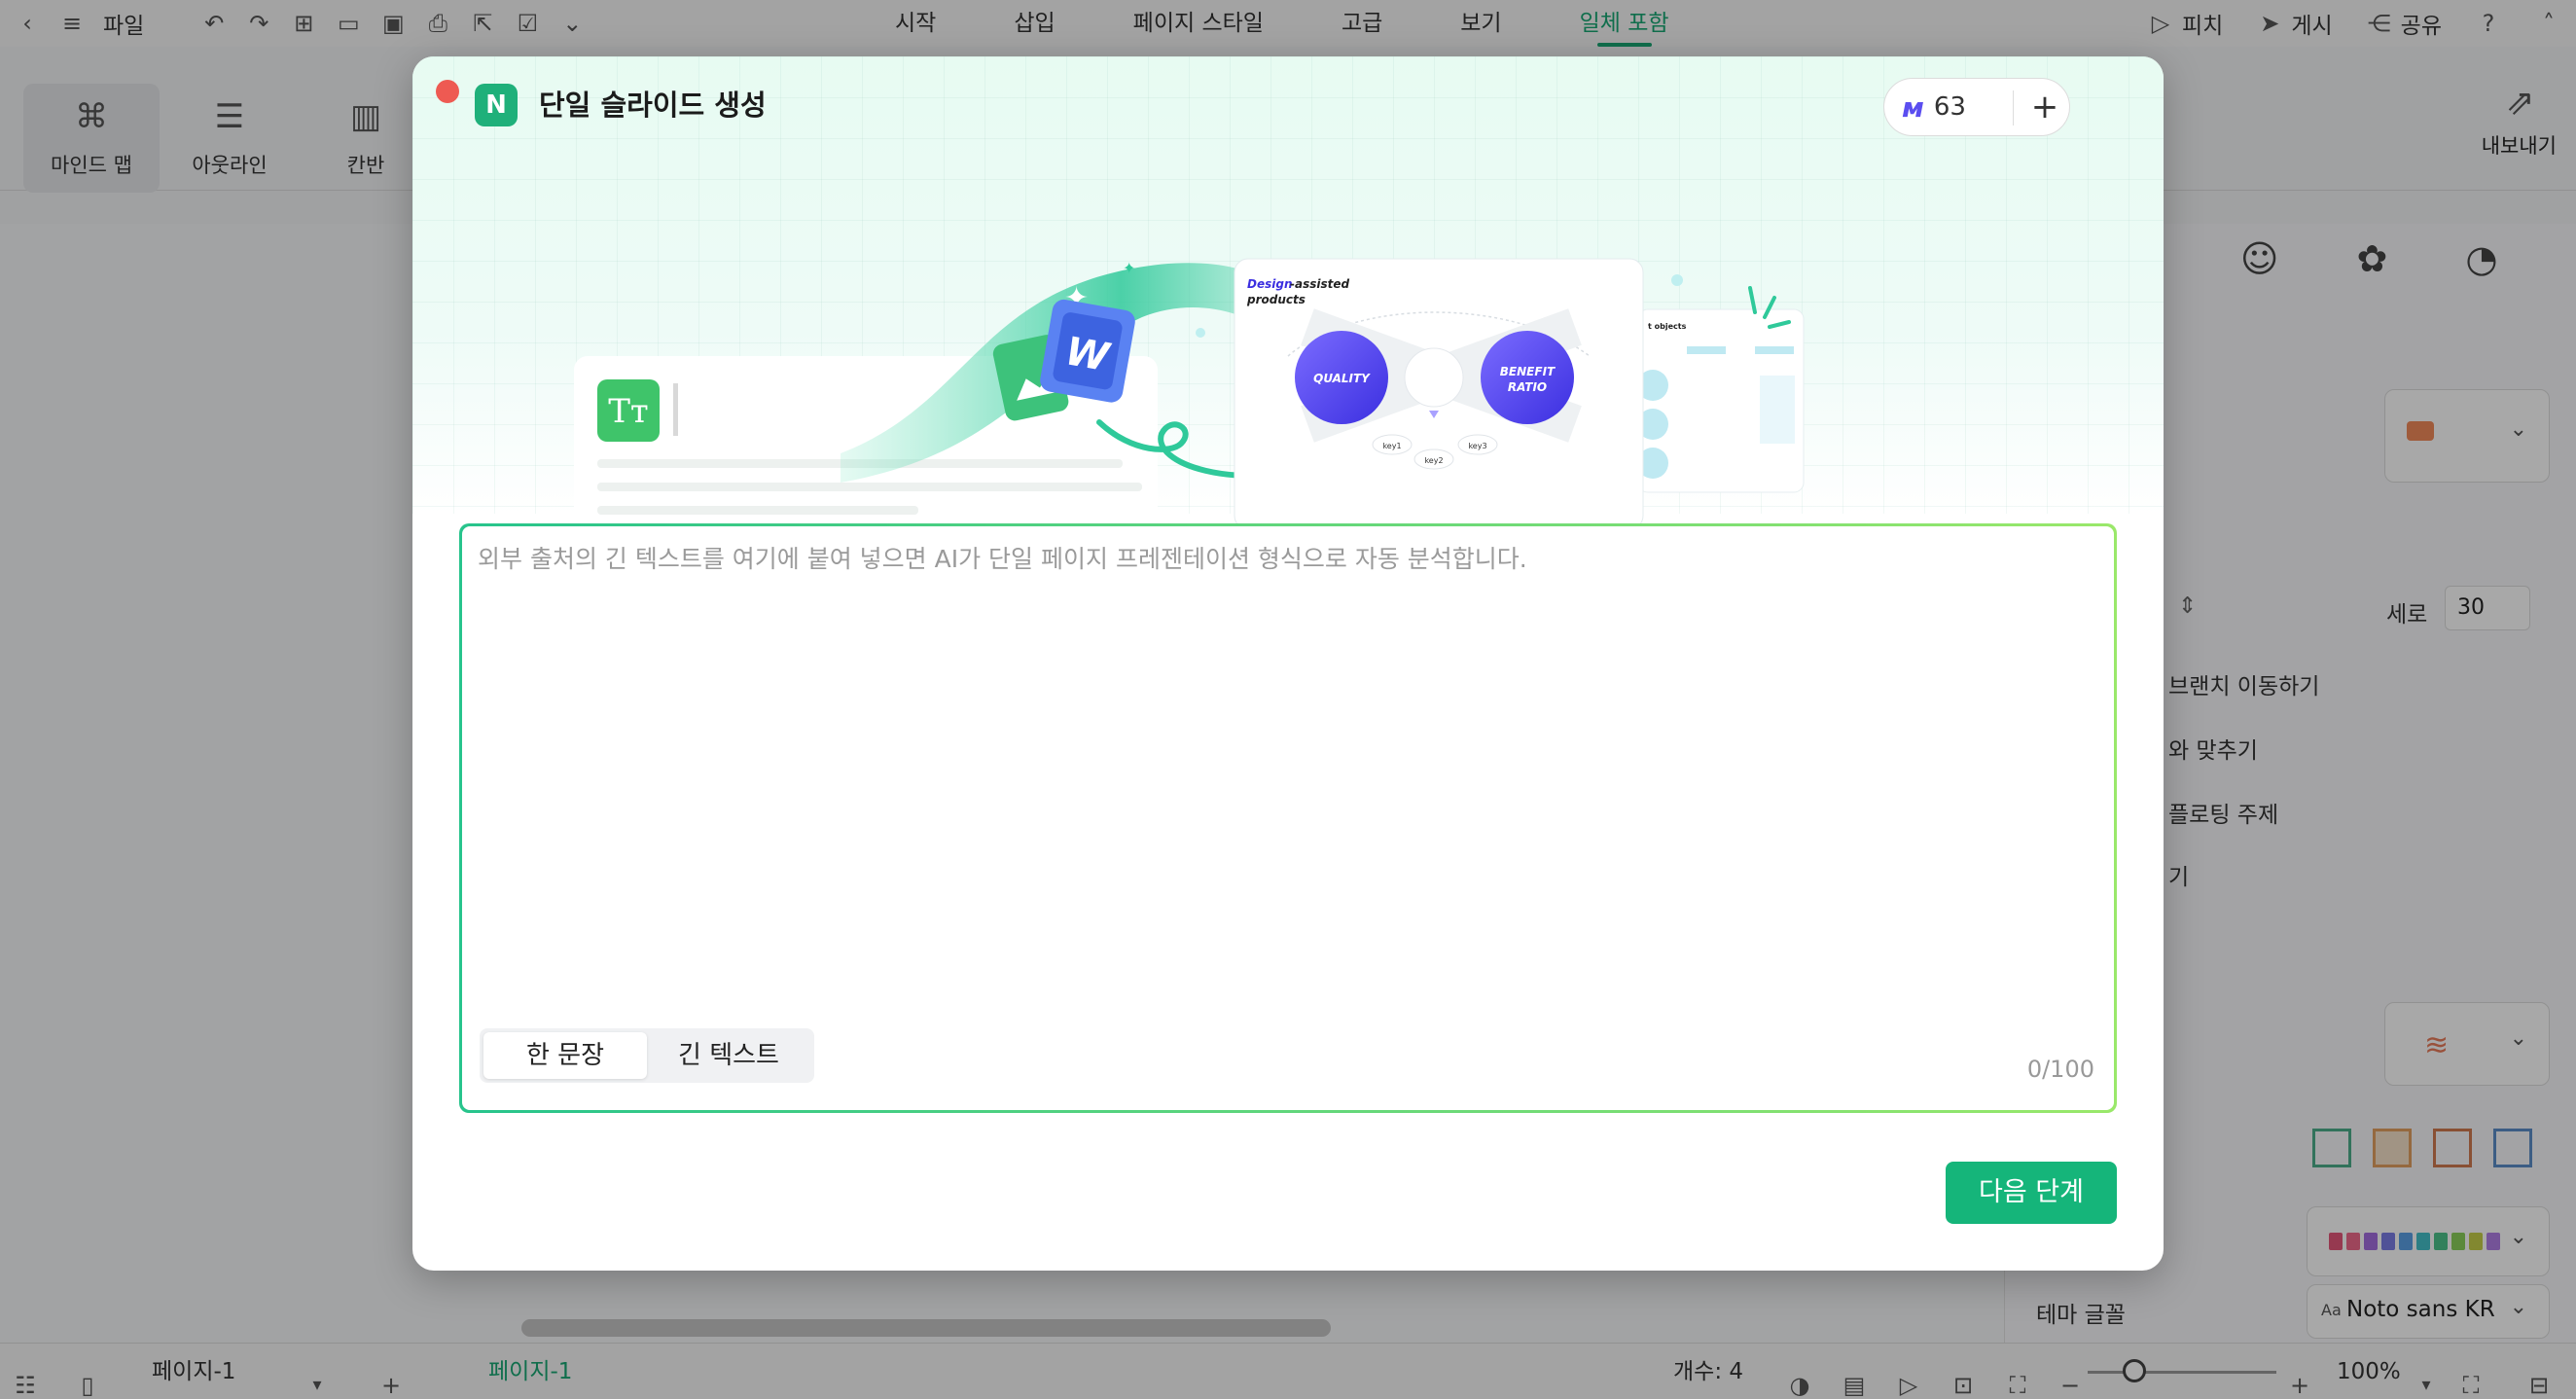 Image resolution: width=2576 pixels, height=1399 pixels. I want to click on next-step-button: 다음 단계, so click(2031, 1193).